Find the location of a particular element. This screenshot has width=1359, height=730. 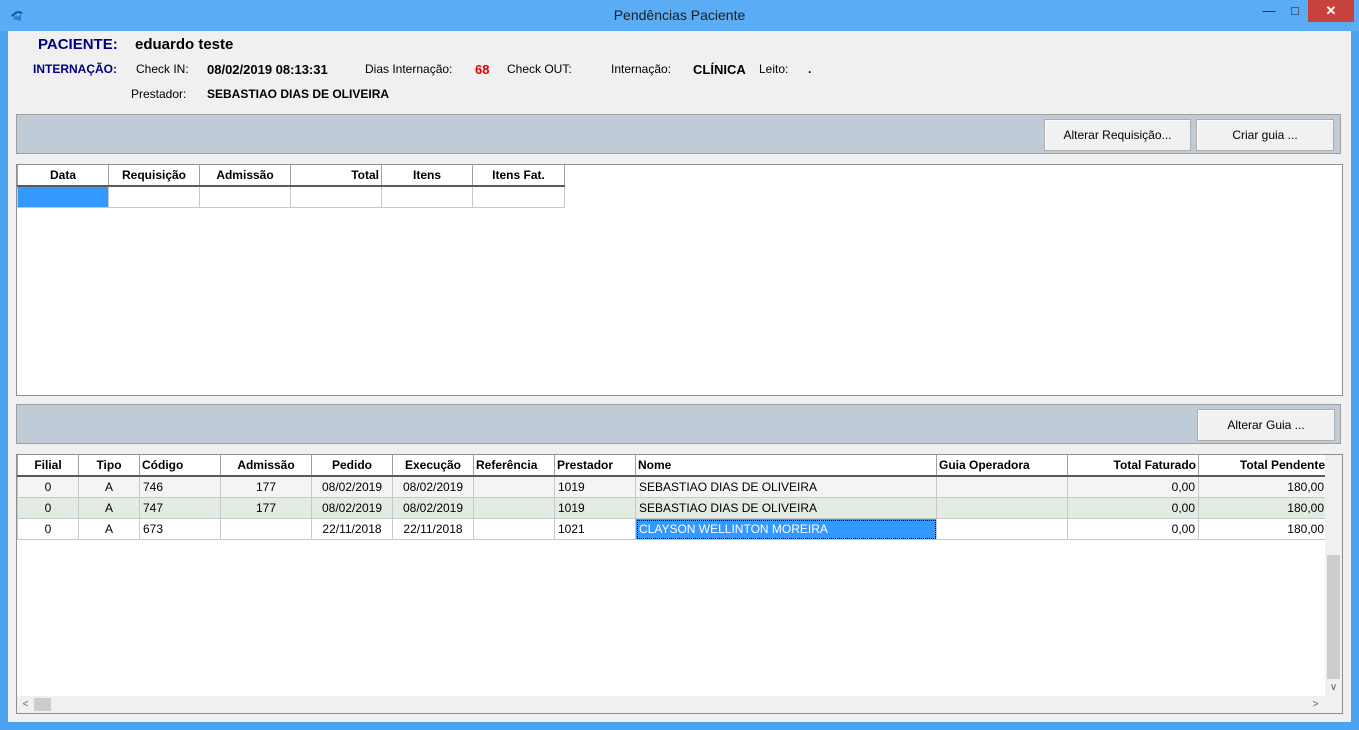

bed-label: Leito: is located at coordinates (774, 69).